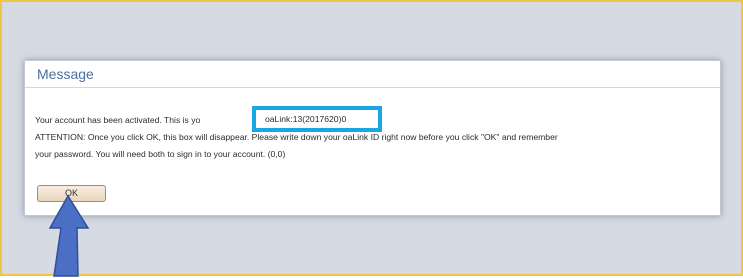 The height and width of the screenshot is (278, 743). What do you see at coordinates (69, 235) in the screenshot?
I see `arrow-up-icon` at bounding box center [69, 235].